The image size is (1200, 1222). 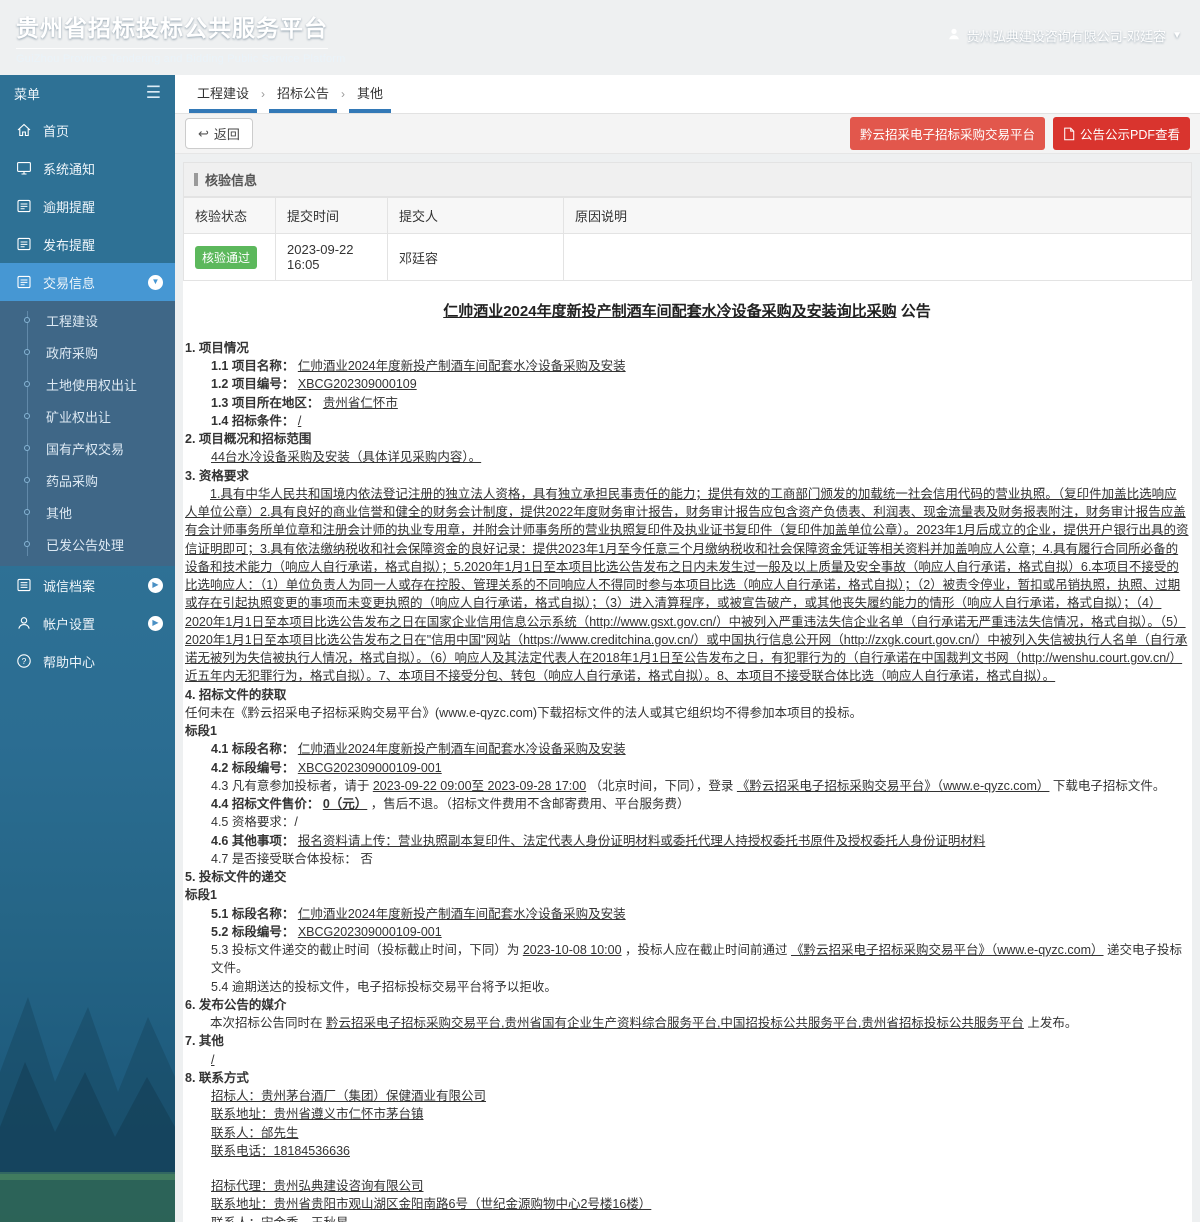 I want to click on submenu-label: 已发公告处理, so click(x=85, y=545).